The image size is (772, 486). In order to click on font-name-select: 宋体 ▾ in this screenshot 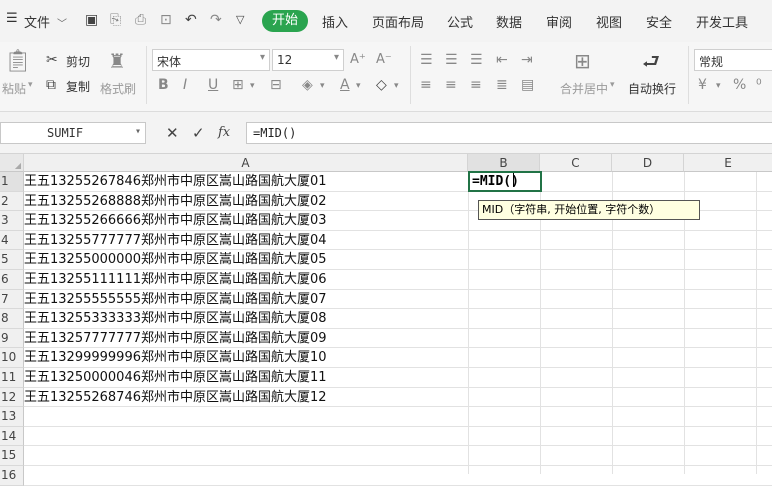, I will do `click(211, 60)`.